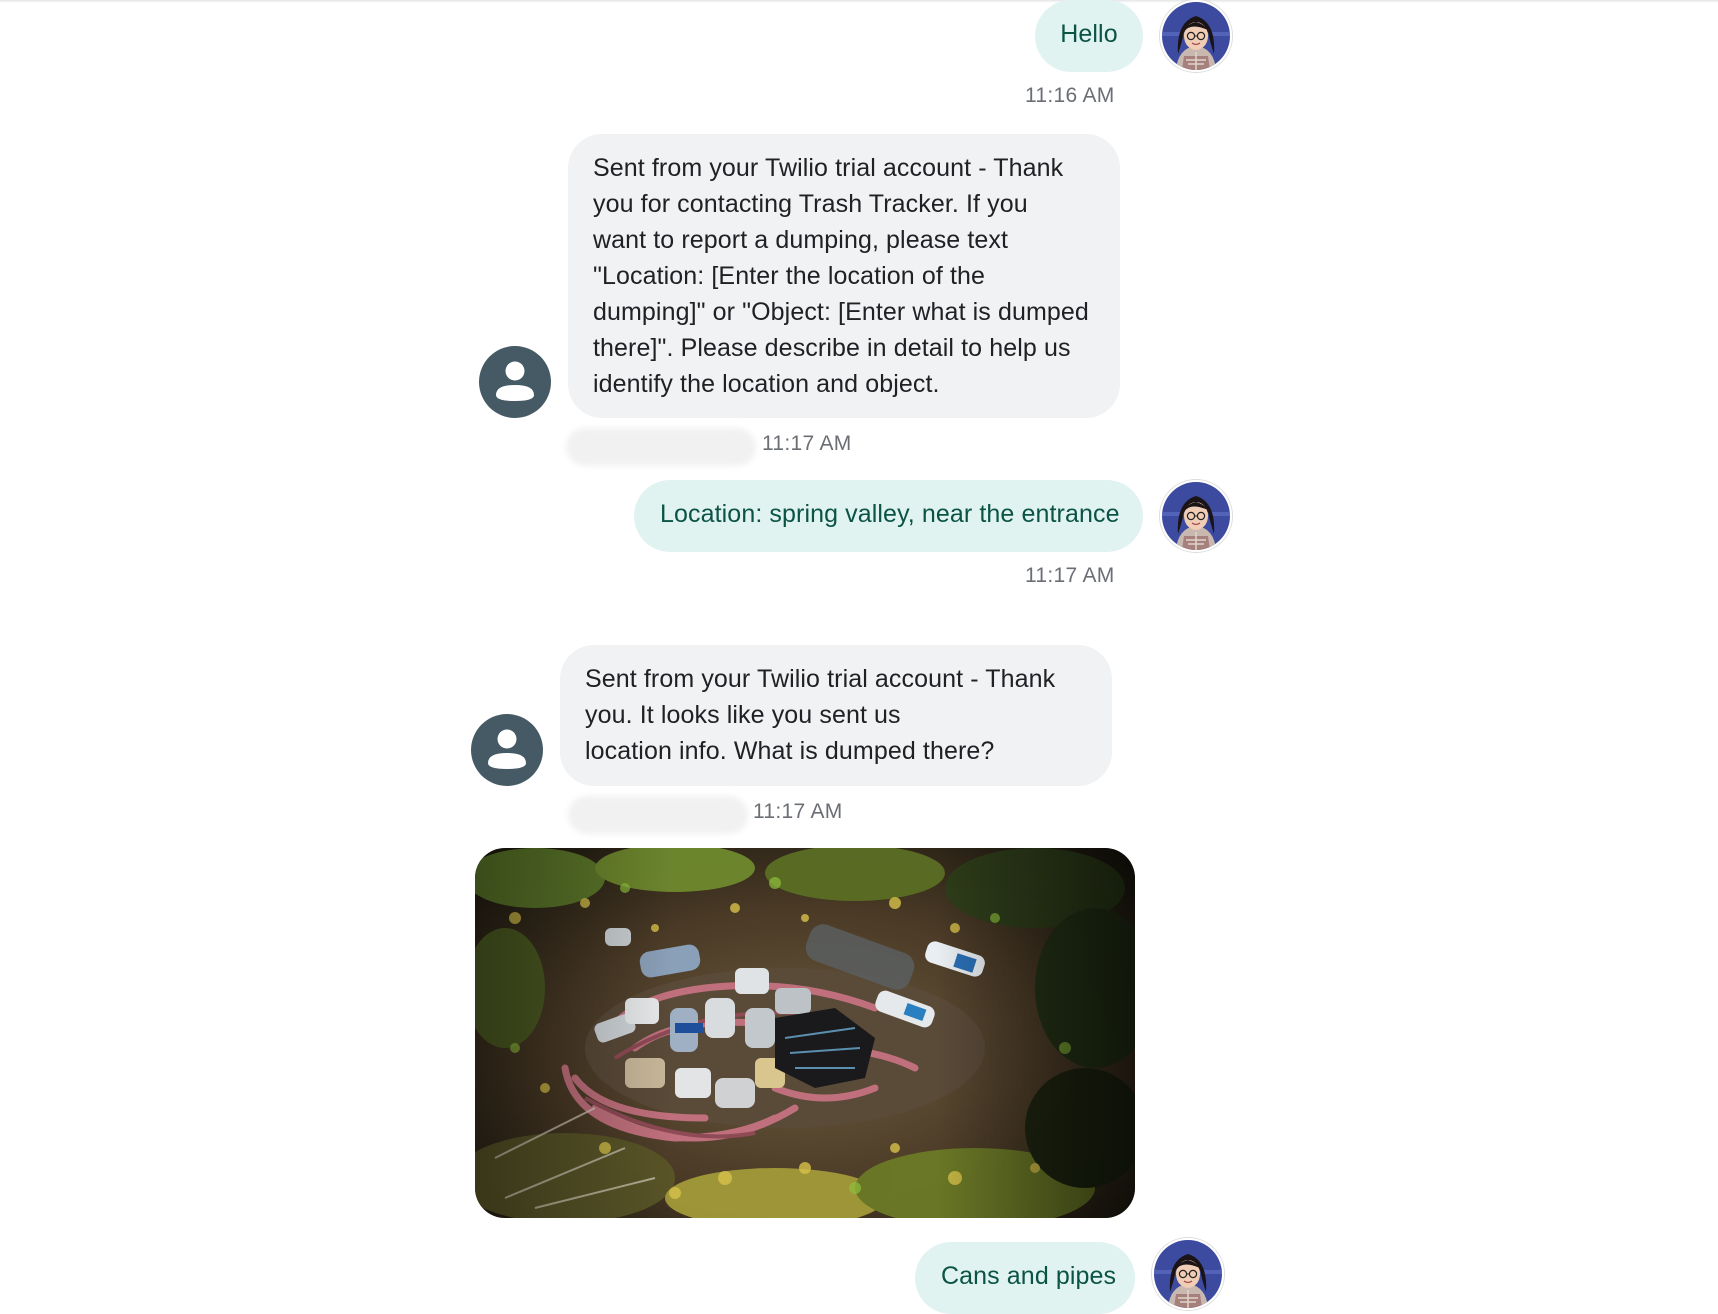  I want to click on outgoing-message-bubble: Cans and pipes, so click(1025, 1278).